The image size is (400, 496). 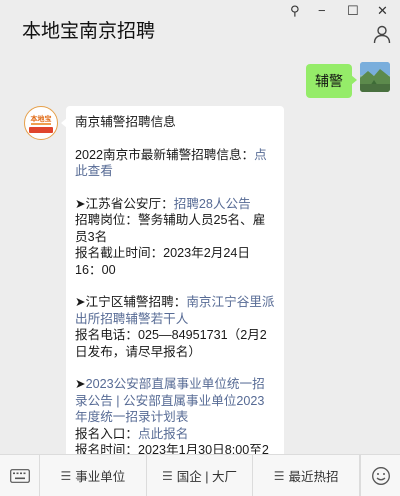 I want to click on menu-item-shiye-danwei: ☰ 事业单位, so click(x=93, y=475).